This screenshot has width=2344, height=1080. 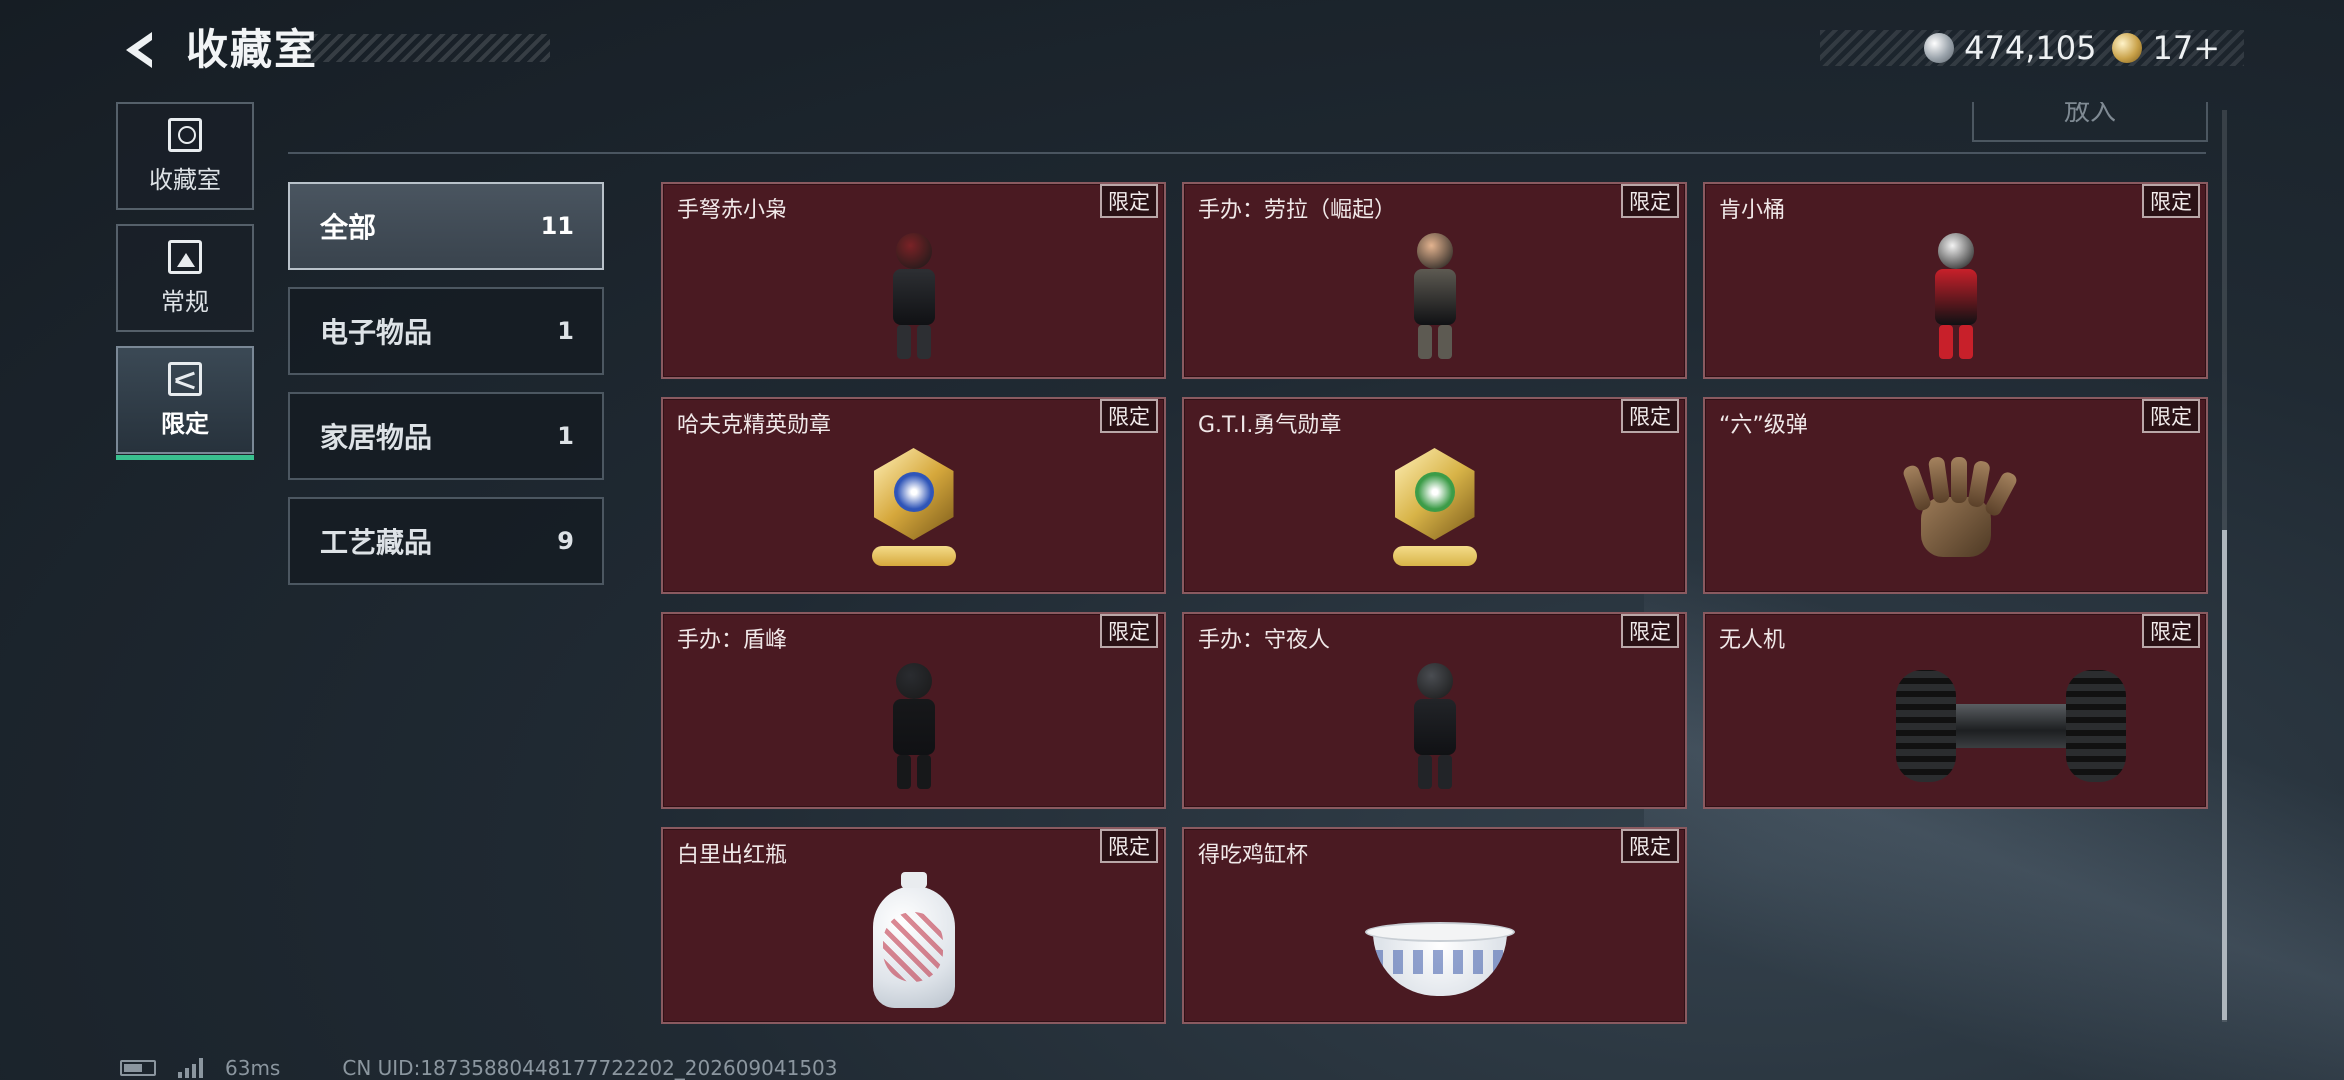 I want to click on currency-bar: 474,105 17+, so click(x=2032, y=48).